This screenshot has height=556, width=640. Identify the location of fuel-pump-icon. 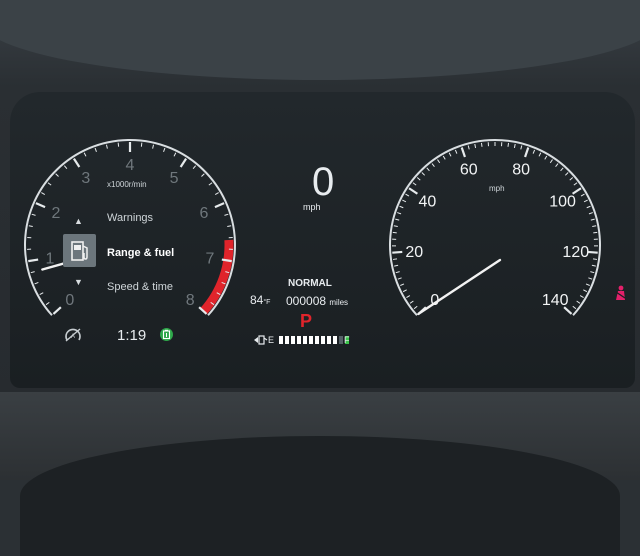
(79, 250).